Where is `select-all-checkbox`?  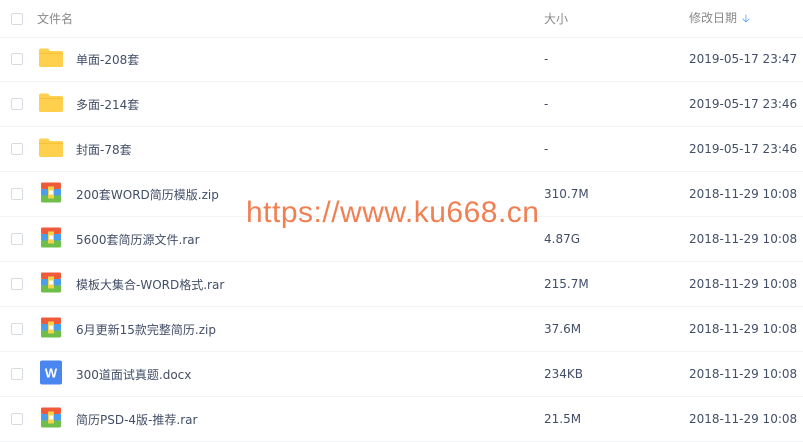 select-all-checkbox is located at coordinates (17, 18).